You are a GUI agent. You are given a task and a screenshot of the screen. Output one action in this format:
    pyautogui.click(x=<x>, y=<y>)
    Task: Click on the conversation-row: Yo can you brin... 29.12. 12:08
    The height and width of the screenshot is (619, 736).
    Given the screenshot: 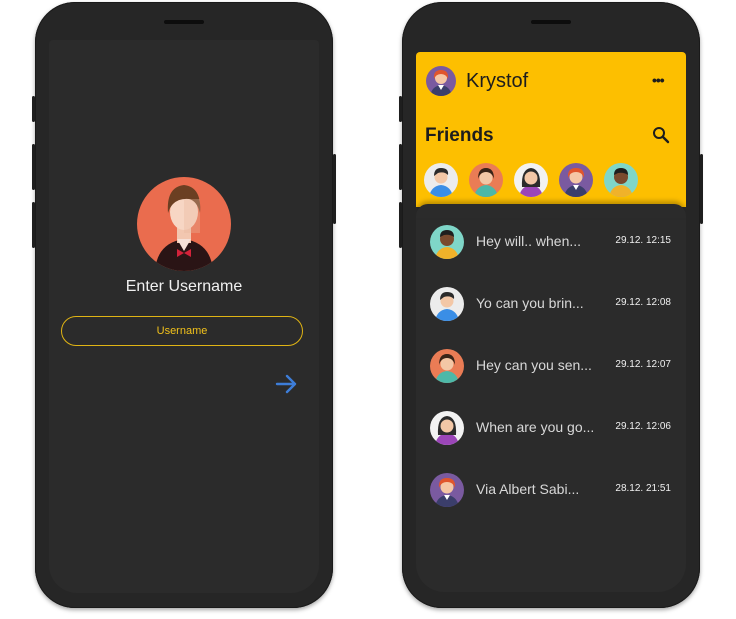 What is the action you would take?
    pyautogui.click(x=551, y=310)
    